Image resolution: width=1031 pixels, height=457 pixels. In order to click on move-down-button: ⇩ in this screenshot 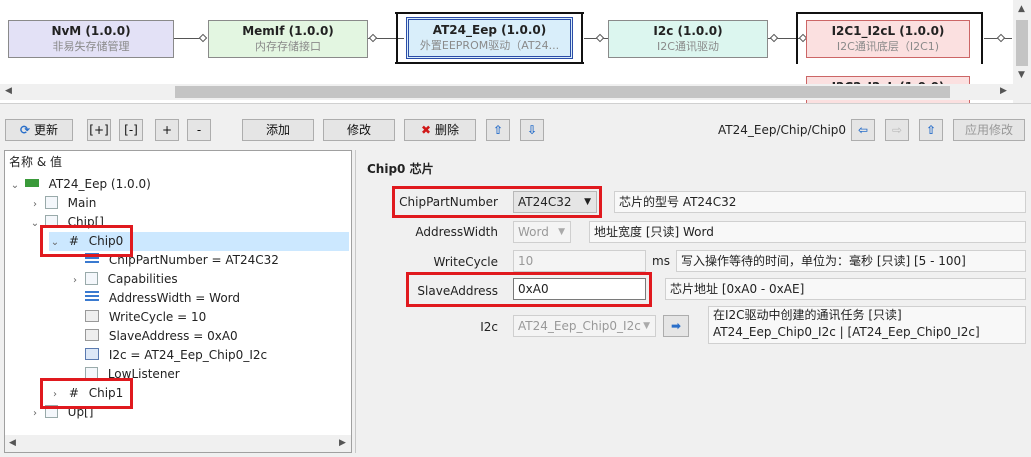, I will do `click(532, 130)`.